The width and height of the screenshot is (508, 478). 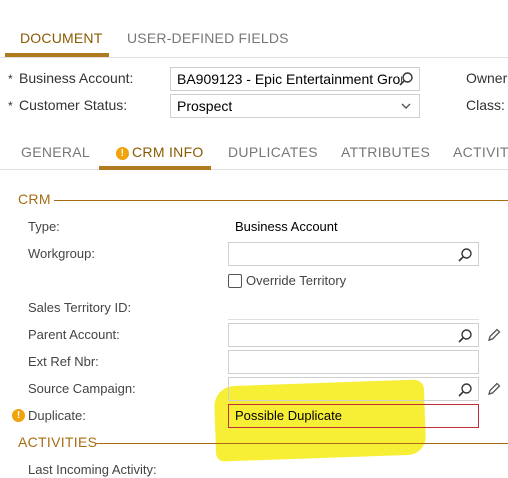 I want to click on type-value: Business Account, so click(x=286, y=226).